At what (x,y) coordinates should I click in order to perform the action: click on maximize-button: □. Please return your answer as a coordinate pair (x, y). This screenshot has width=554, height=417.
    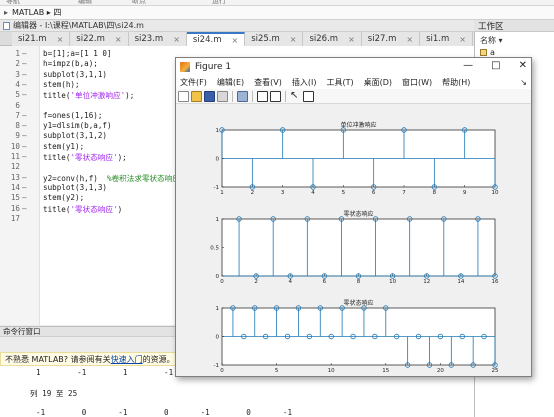
    Looking at the image, I should click on (495, 65).